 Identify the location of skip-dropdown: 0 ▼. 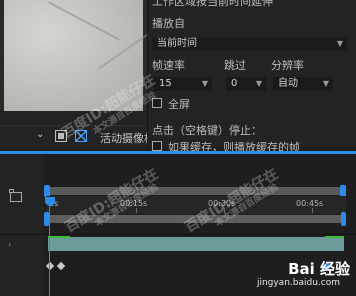
(246, 84).